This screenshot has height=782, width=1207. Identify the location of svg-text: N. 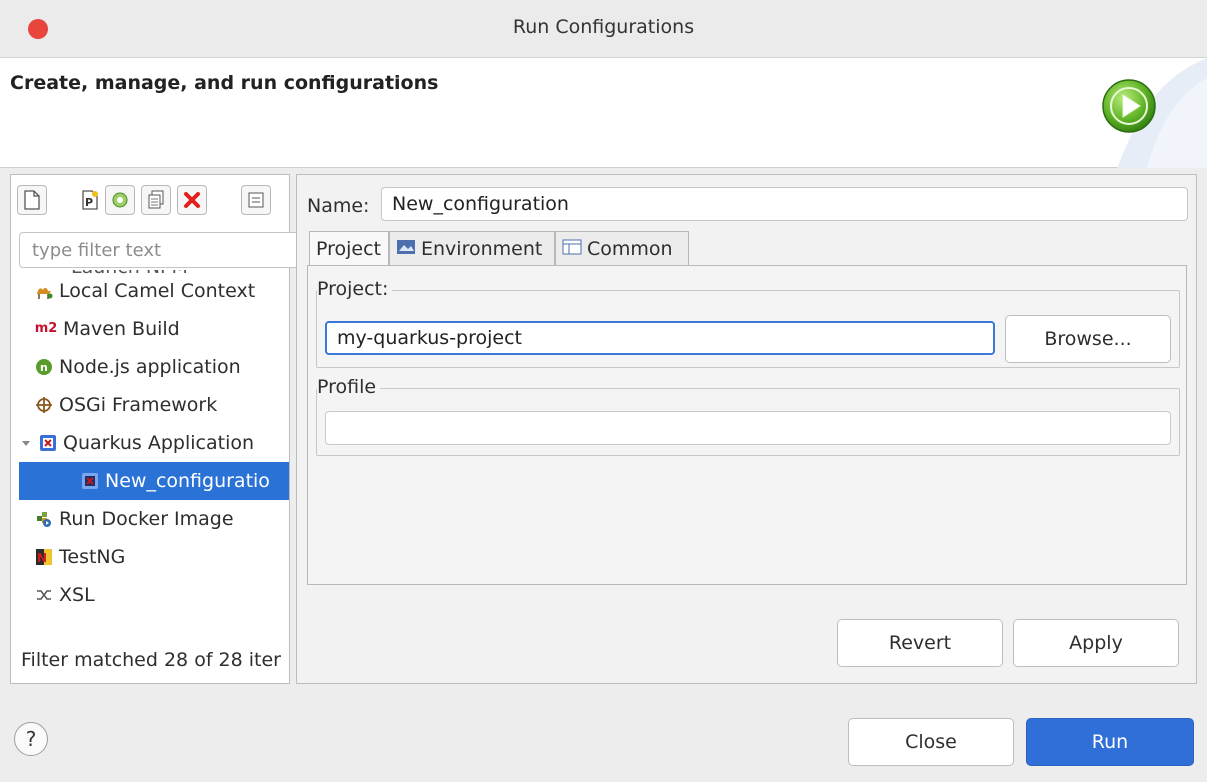
(42, 558).